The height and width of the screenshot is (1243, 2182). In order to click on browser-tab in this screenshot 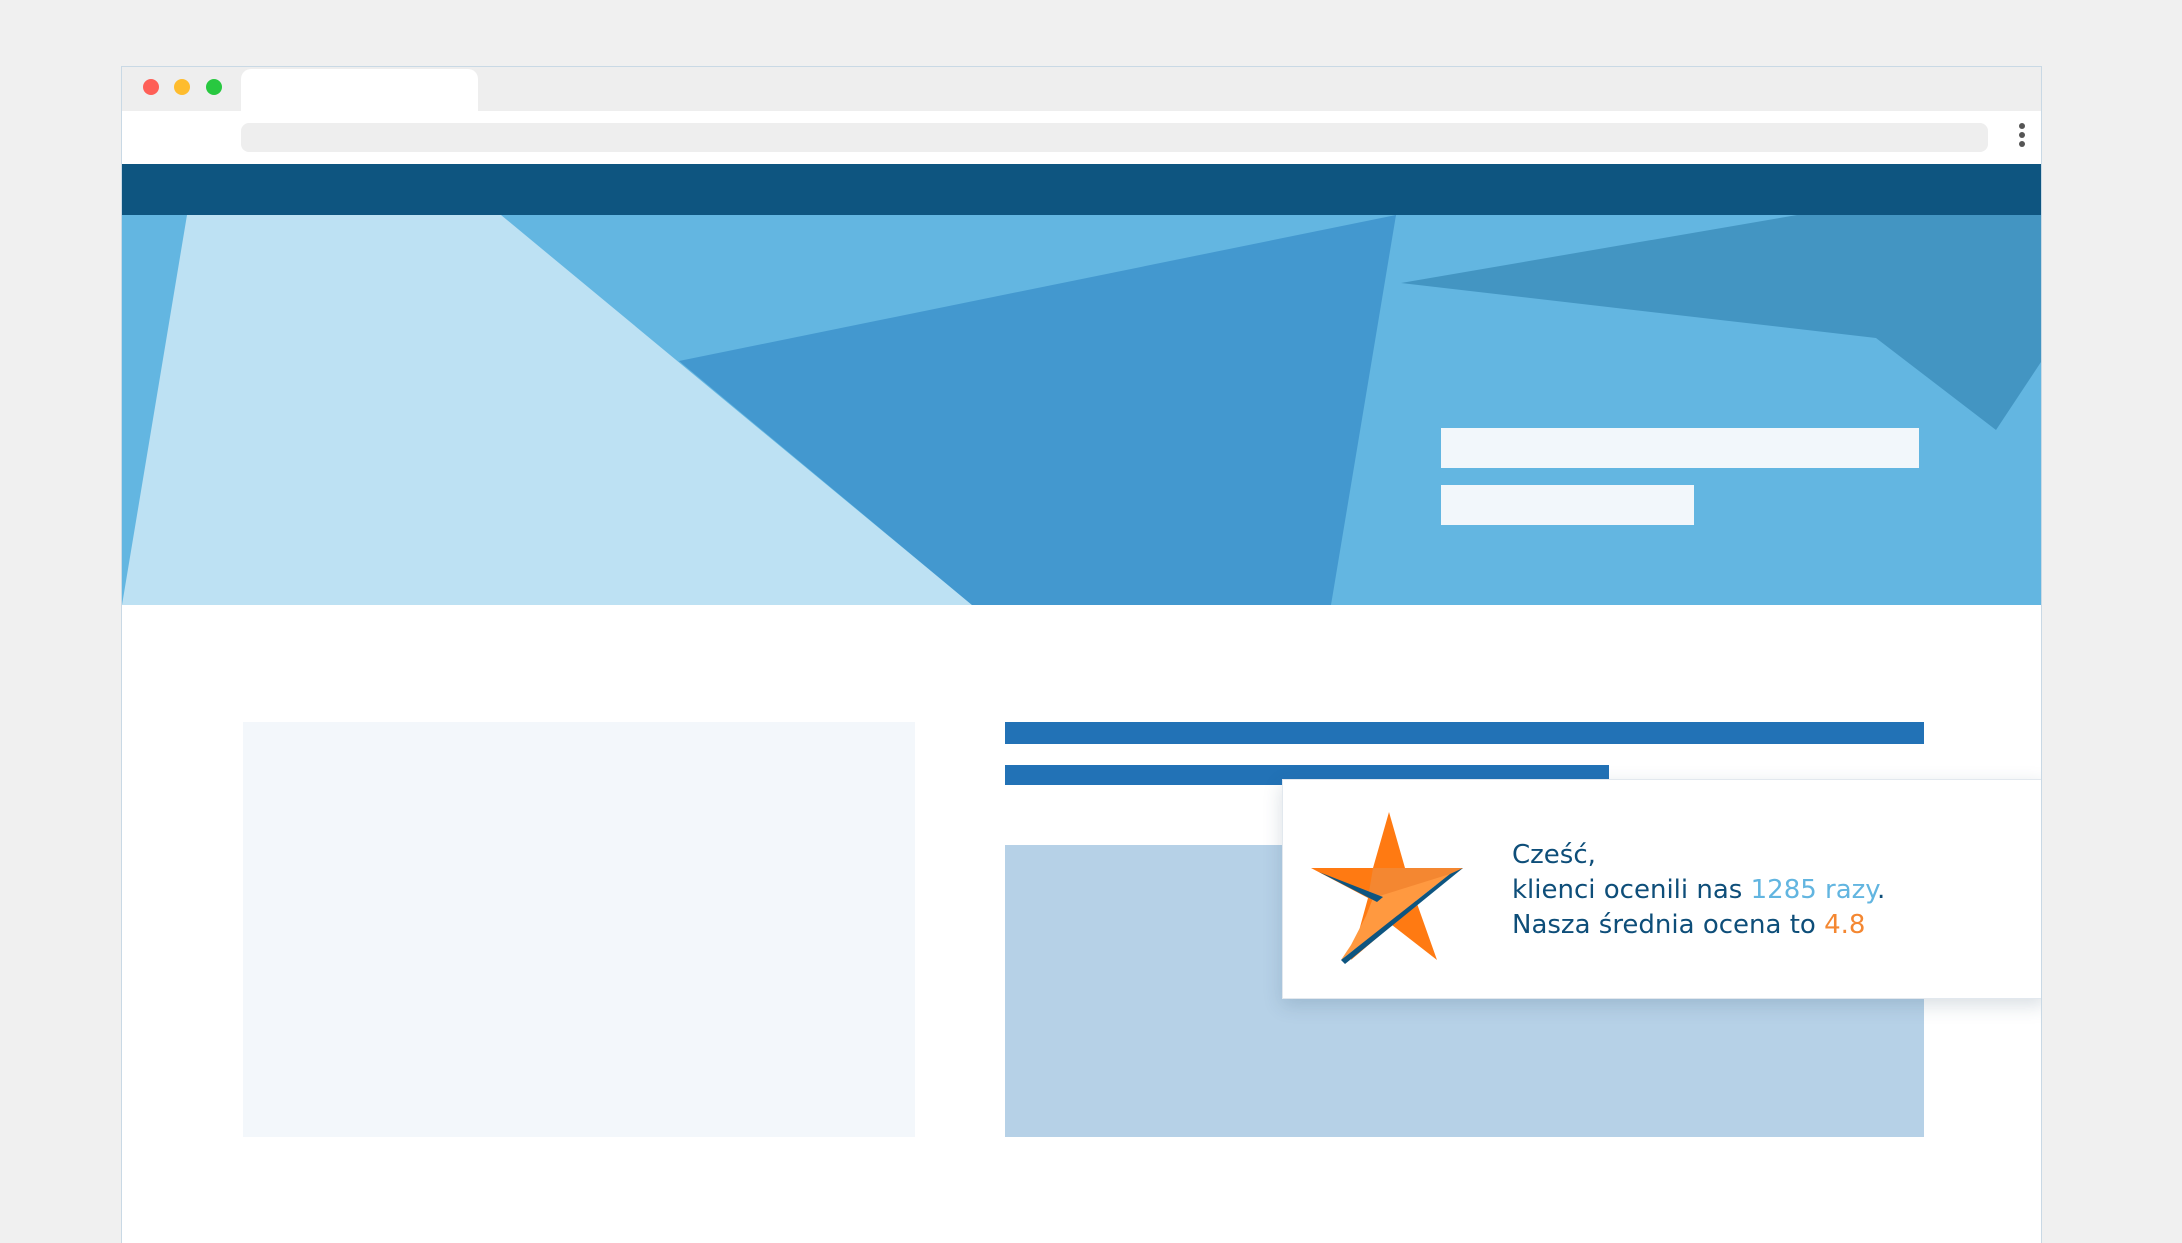, I will do `click(359, 90)`.